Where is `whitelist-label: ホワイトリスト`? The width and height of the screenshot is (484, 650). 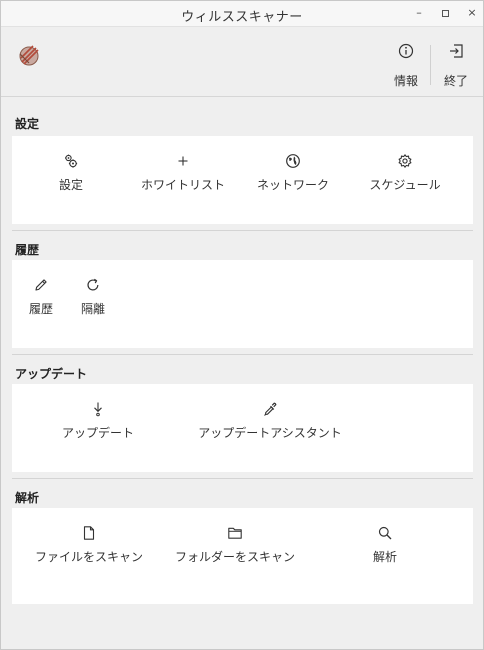 whitelist-label: ホワイトリスト is located at coordinates (182, 185).